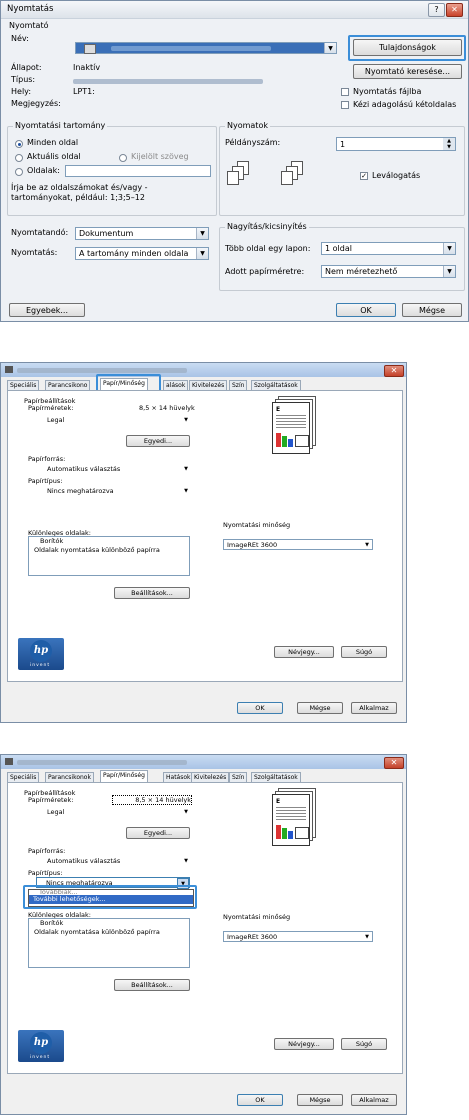  I want to click on collate-checkbox: ✓, so click(364, 176).